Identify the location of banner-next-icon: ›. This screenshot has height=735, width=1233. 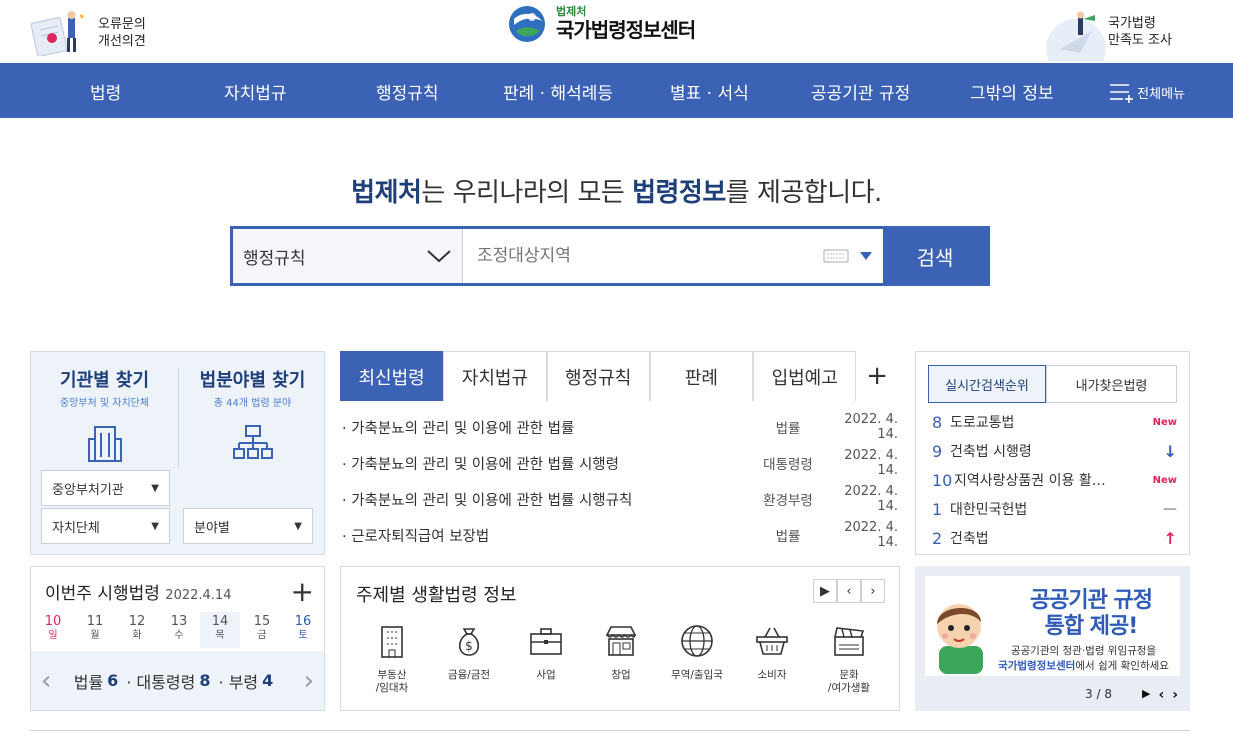
(1175, 695).